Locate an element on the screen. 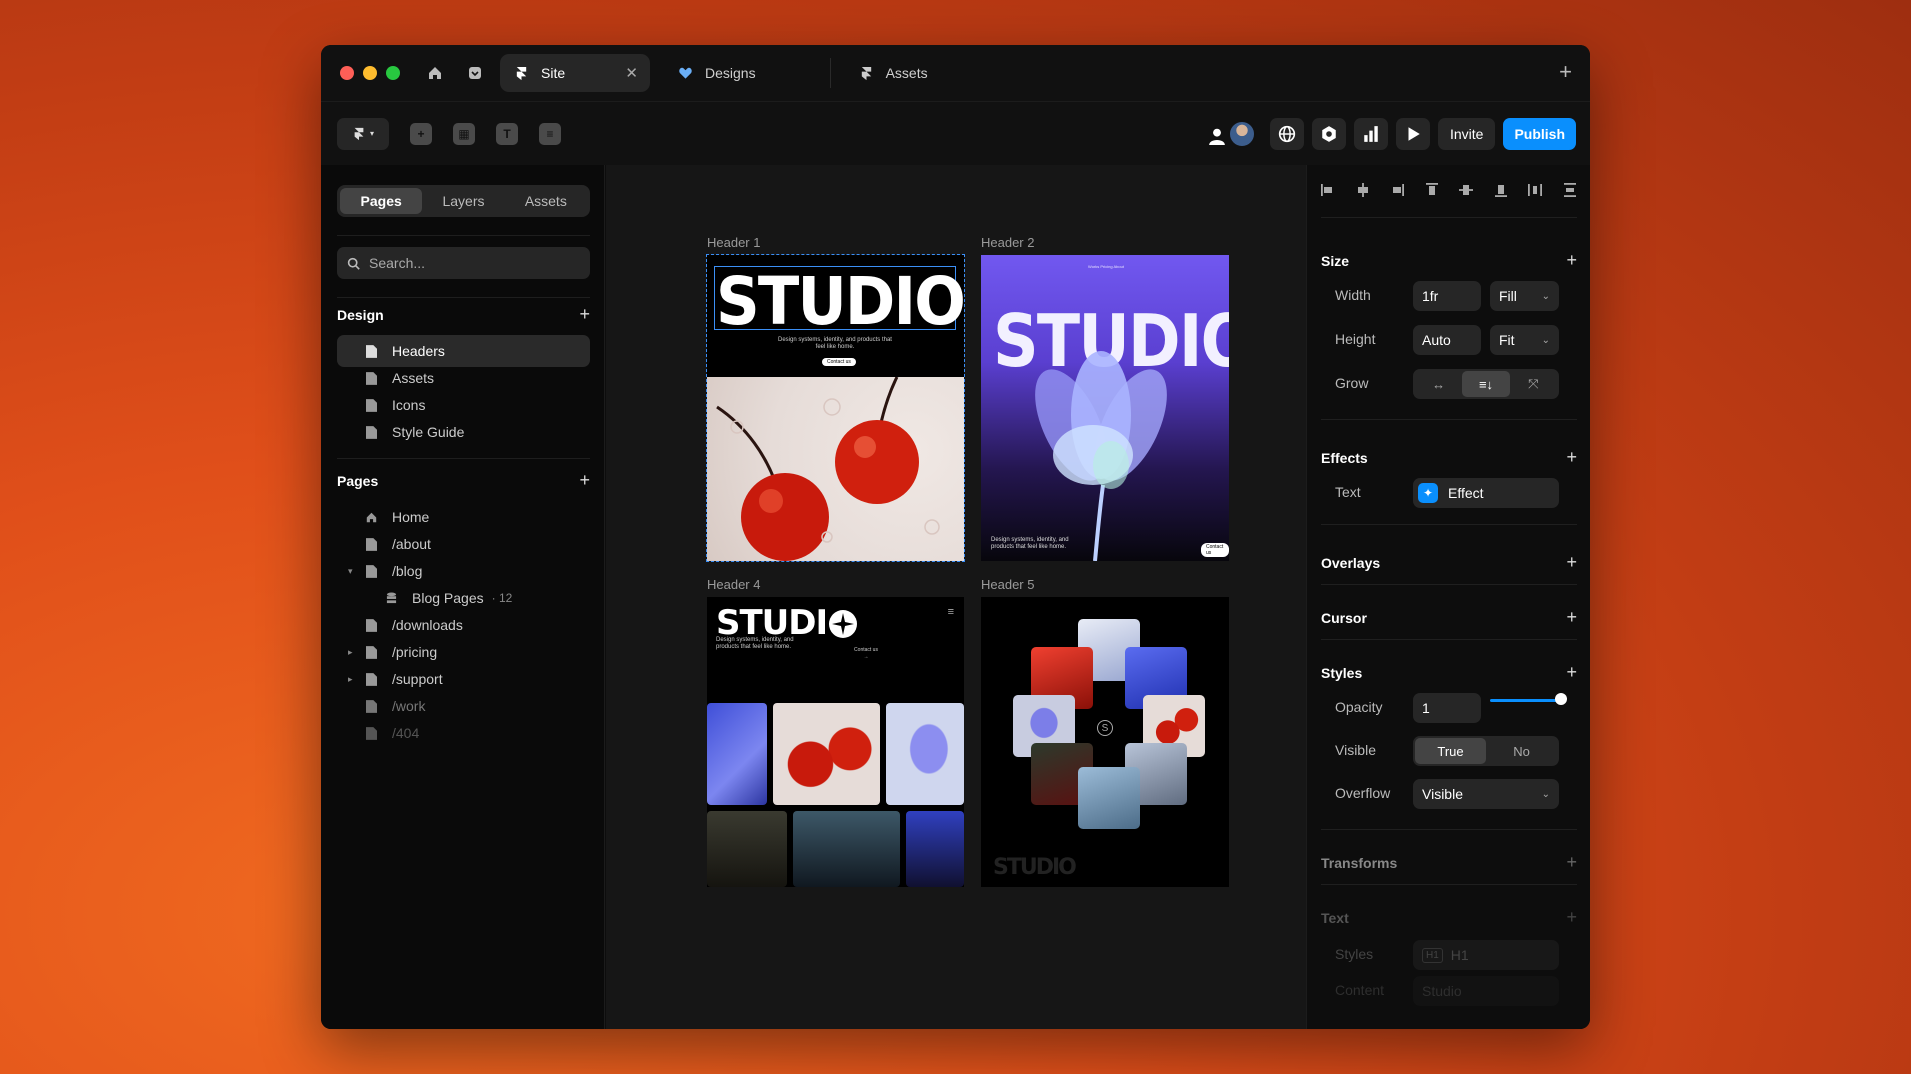  align-right-icon is located at coordinates (1397, 190).